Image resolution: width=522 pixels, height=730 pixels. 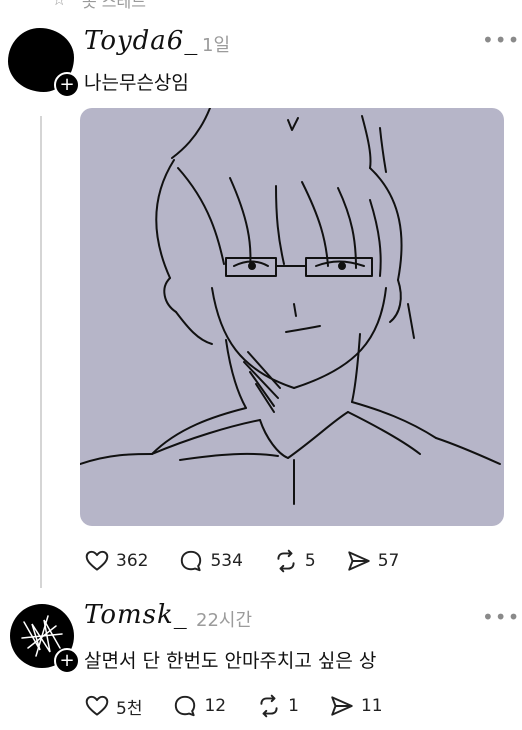 What do you see at coordinates (388, 561) in the screenshot?
I see `share-count: 57` at bounding box center [388, 561].